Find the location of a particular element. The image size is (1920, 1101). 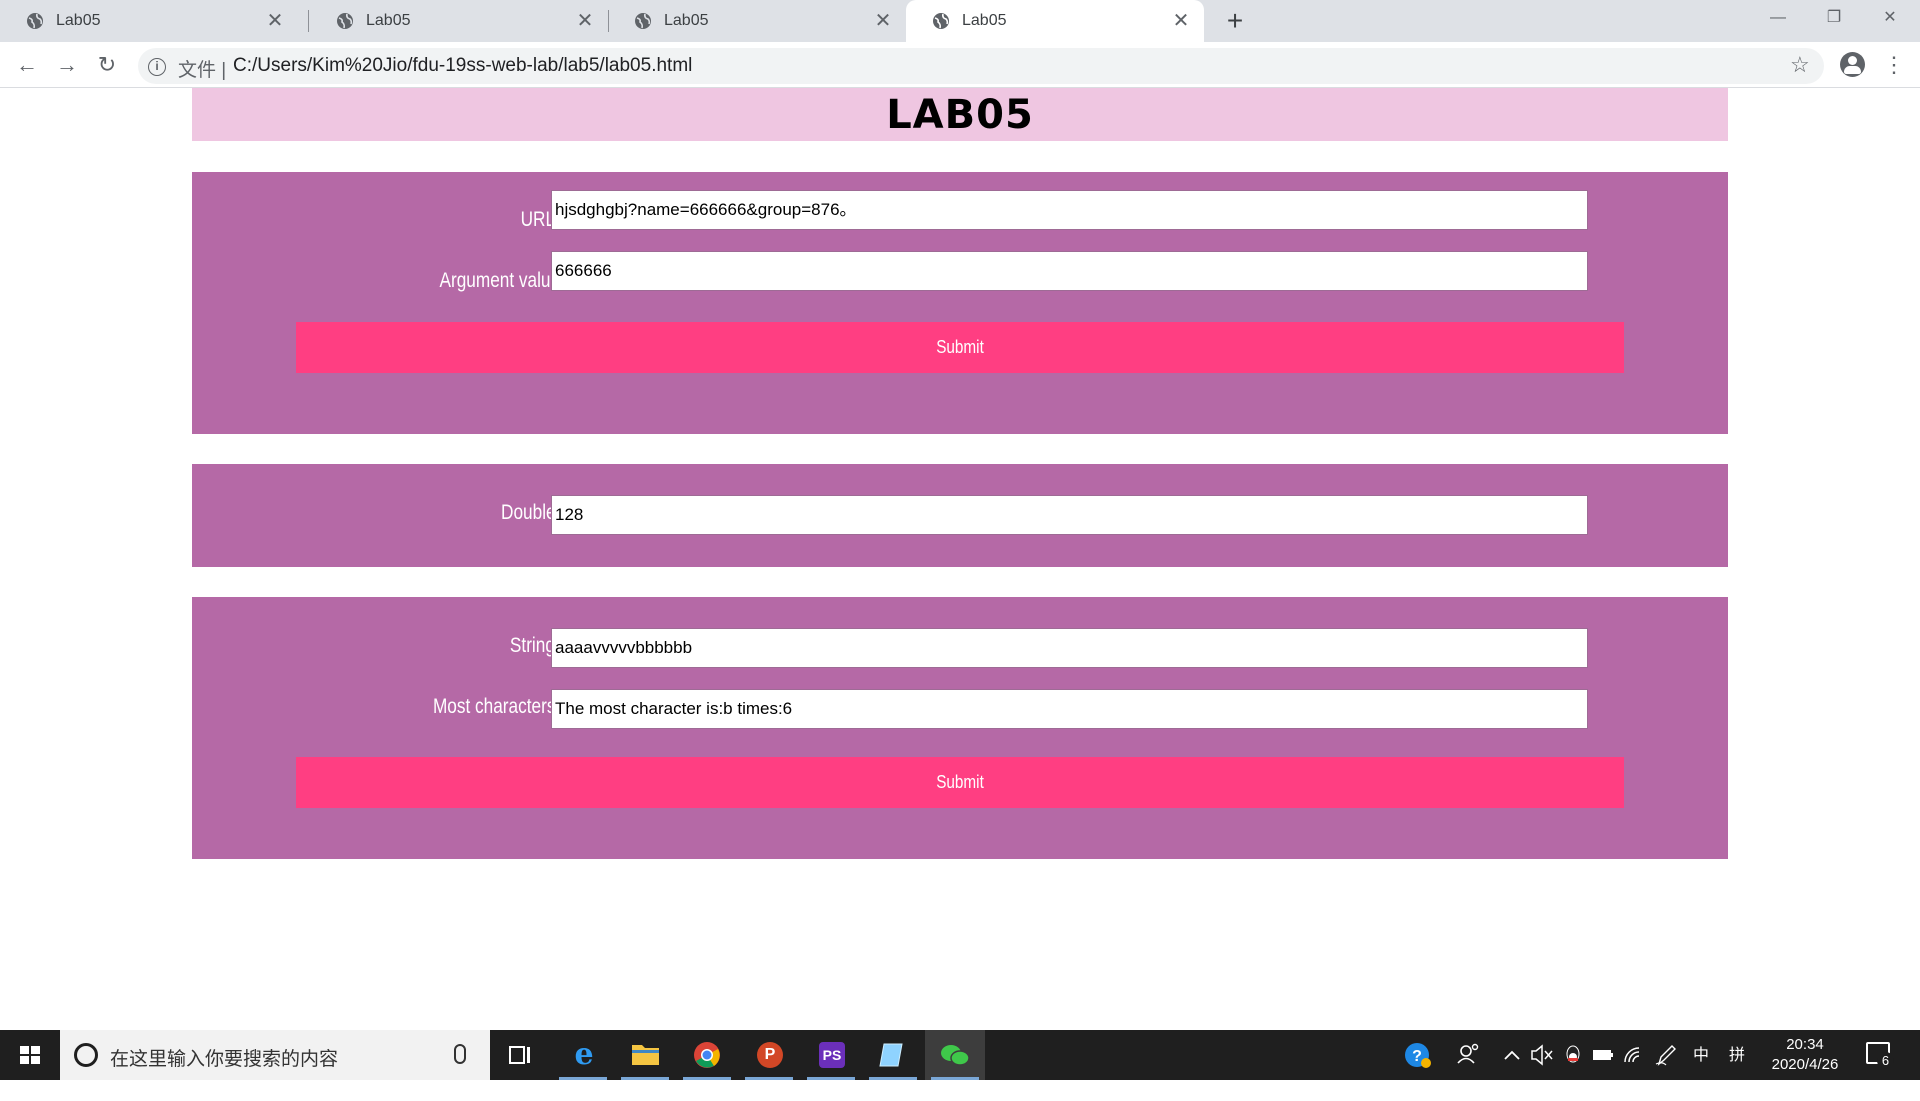

page-title: LAB05 is located at coordinates (960, 115).